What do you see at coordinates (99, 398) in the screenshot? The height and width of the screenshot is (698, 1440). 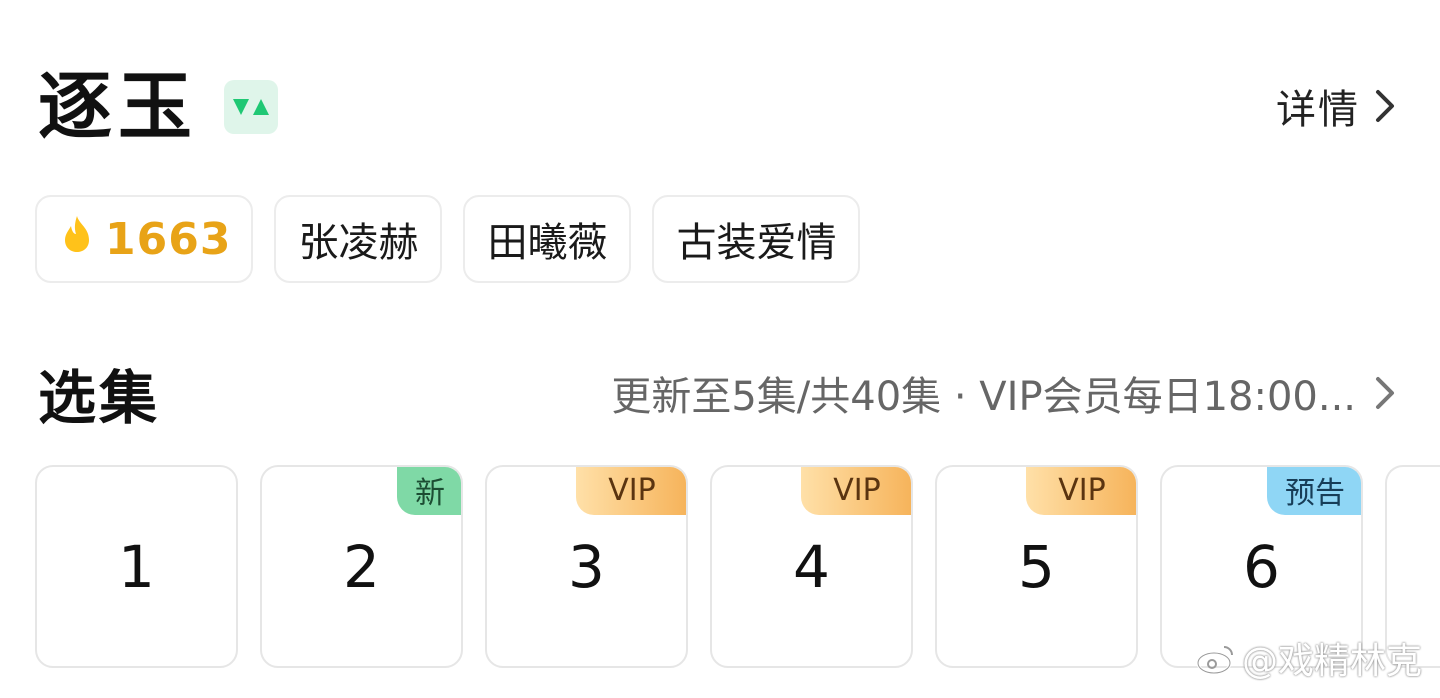 I see `episode-section-title: 选集` at bounding box center [99, 398].